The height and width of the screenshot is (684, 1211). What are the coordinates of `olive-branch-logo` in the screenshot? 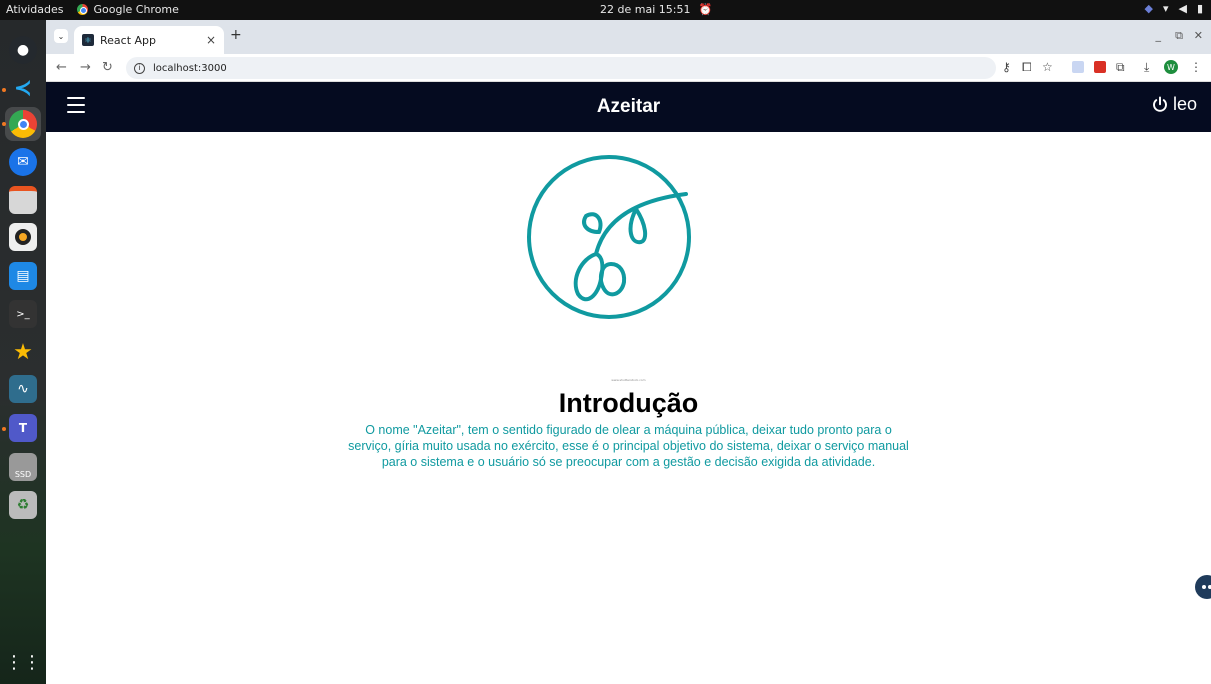 It's located at (609, 237).